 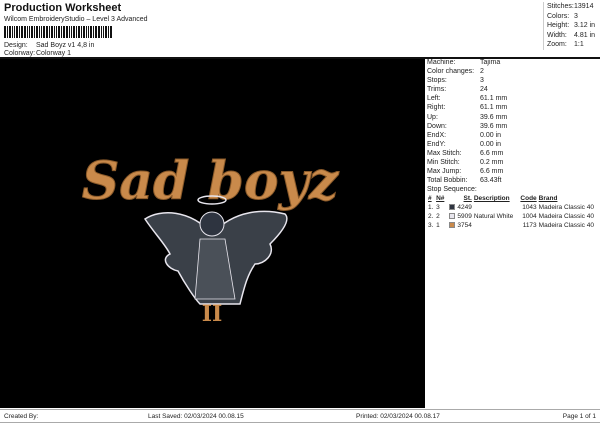 What do you see at coordinates (438, 226) in the screenshot?
I see `needle-number: 1` at bounding box center [438, 226].